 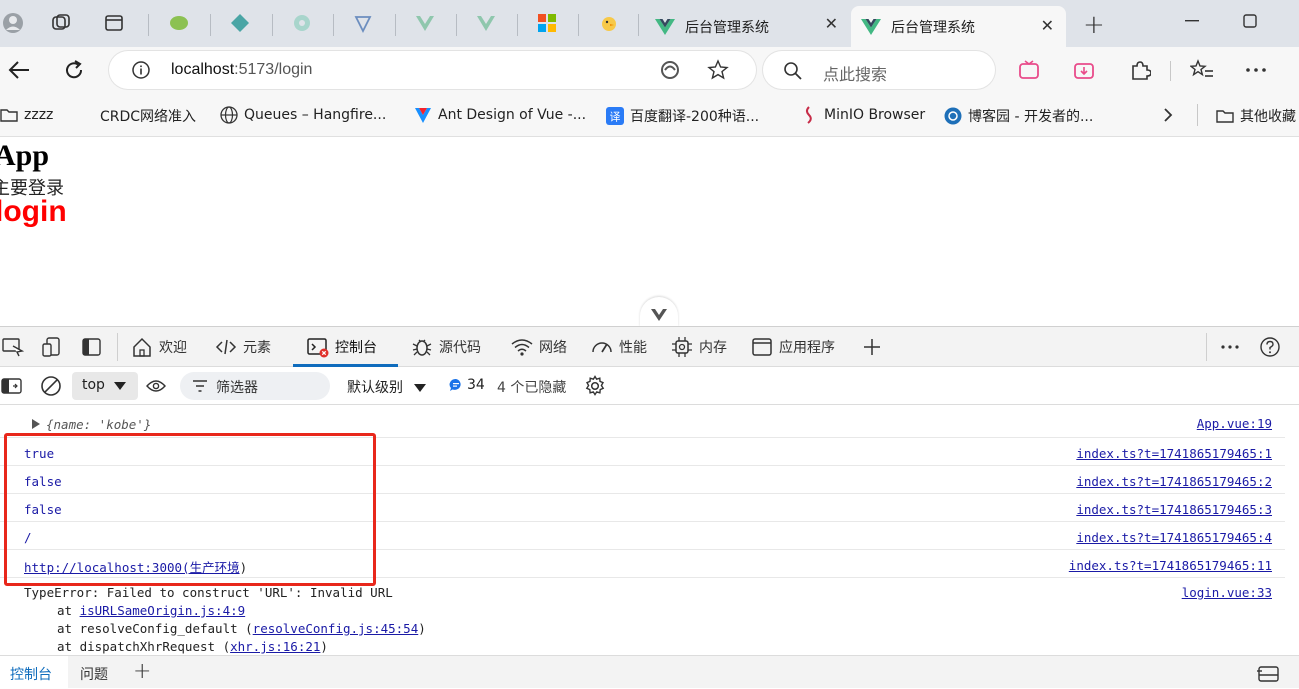 I want to click on favorite-star-icon, so click(x=718, y=70).